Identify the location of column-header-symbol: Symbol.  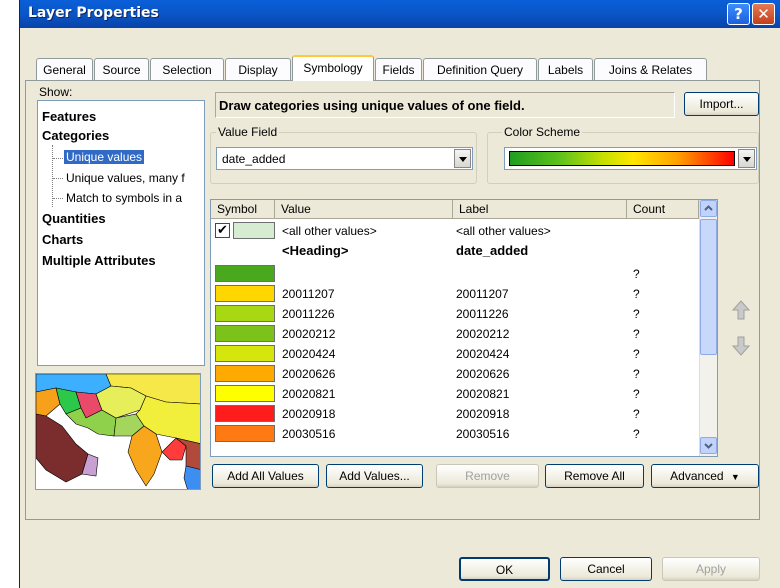
(243, 209).